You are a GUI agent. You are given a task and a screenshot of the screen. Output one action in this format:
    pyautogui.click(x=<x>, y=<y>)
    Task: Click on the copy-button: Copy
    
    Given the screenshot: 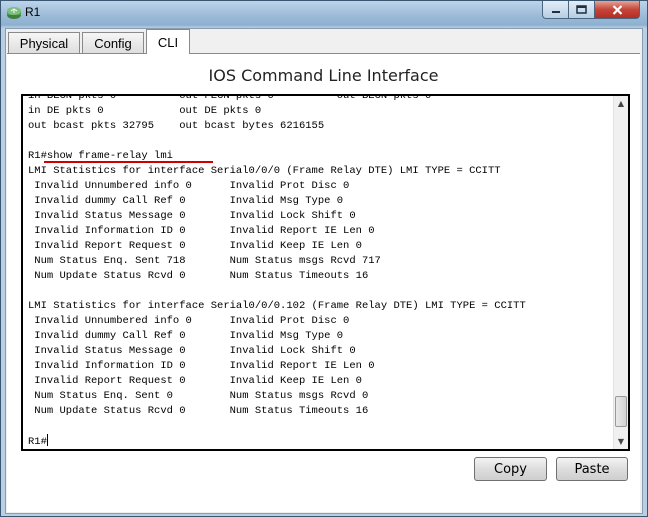 What is the action you would take?
    pyautogui.click(x=510, y=469)
    